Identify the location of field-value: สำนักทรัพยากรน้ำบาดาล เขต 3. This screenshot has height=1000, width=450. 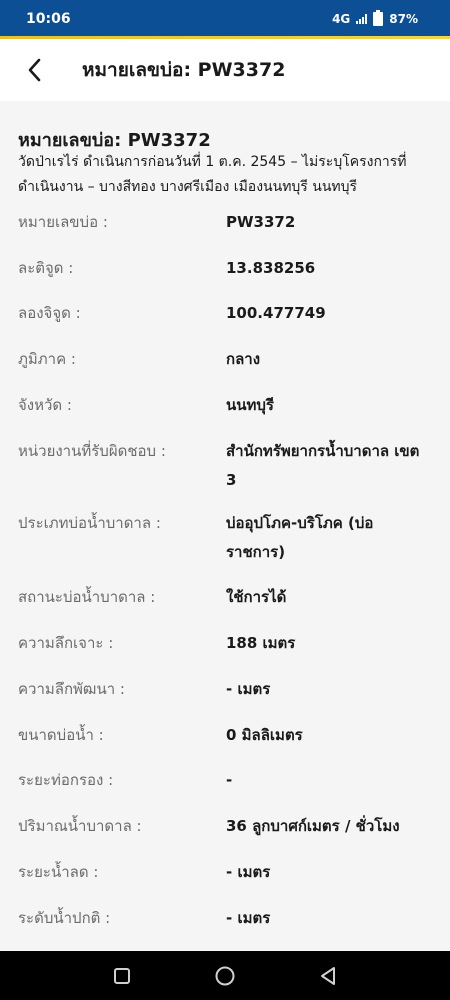
(323, 465).